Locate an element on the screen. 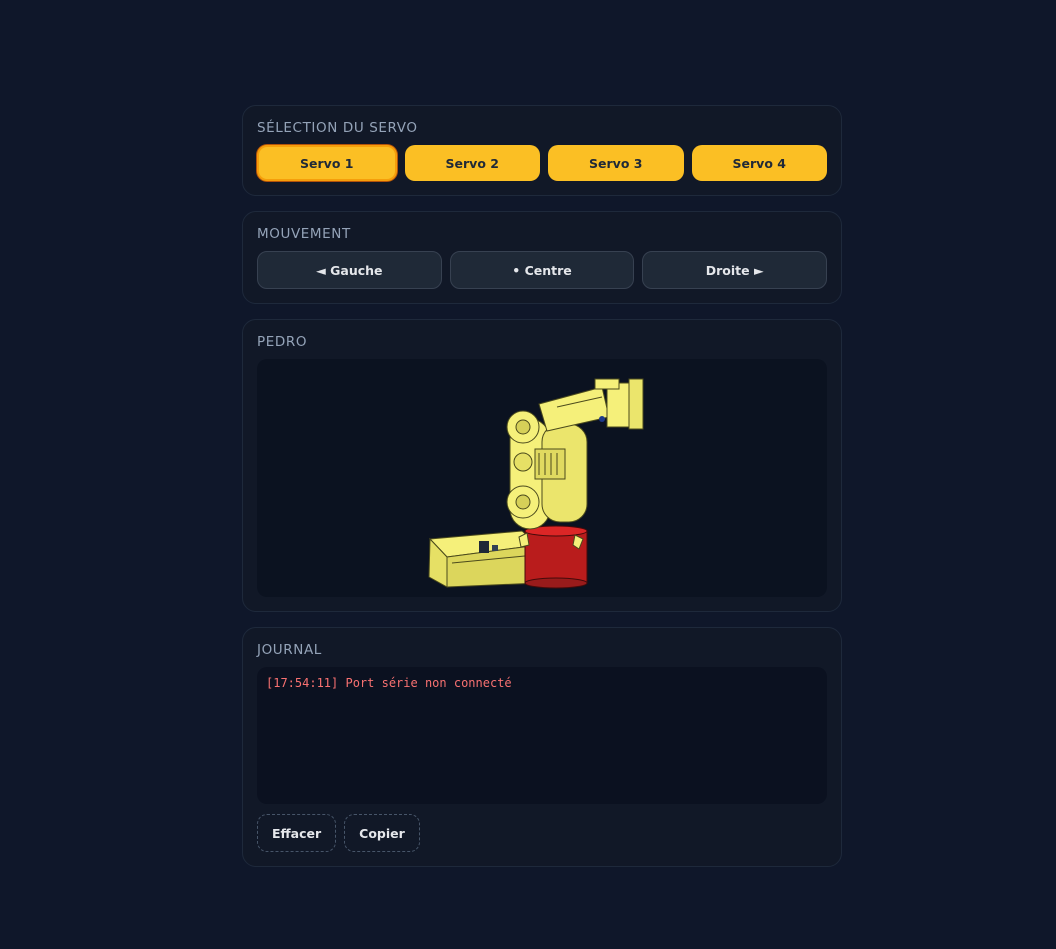  move-center-button: • Centre is located at coordinates (542, 270).